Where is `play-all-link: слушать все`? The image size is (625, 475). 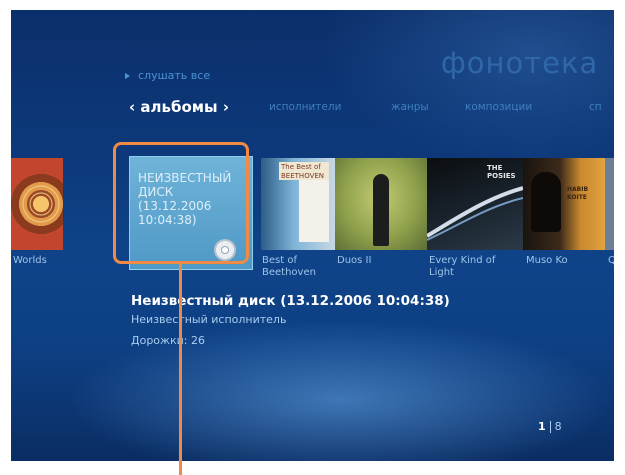
play-all-link: слушать все is located at coordinates (167, 75).